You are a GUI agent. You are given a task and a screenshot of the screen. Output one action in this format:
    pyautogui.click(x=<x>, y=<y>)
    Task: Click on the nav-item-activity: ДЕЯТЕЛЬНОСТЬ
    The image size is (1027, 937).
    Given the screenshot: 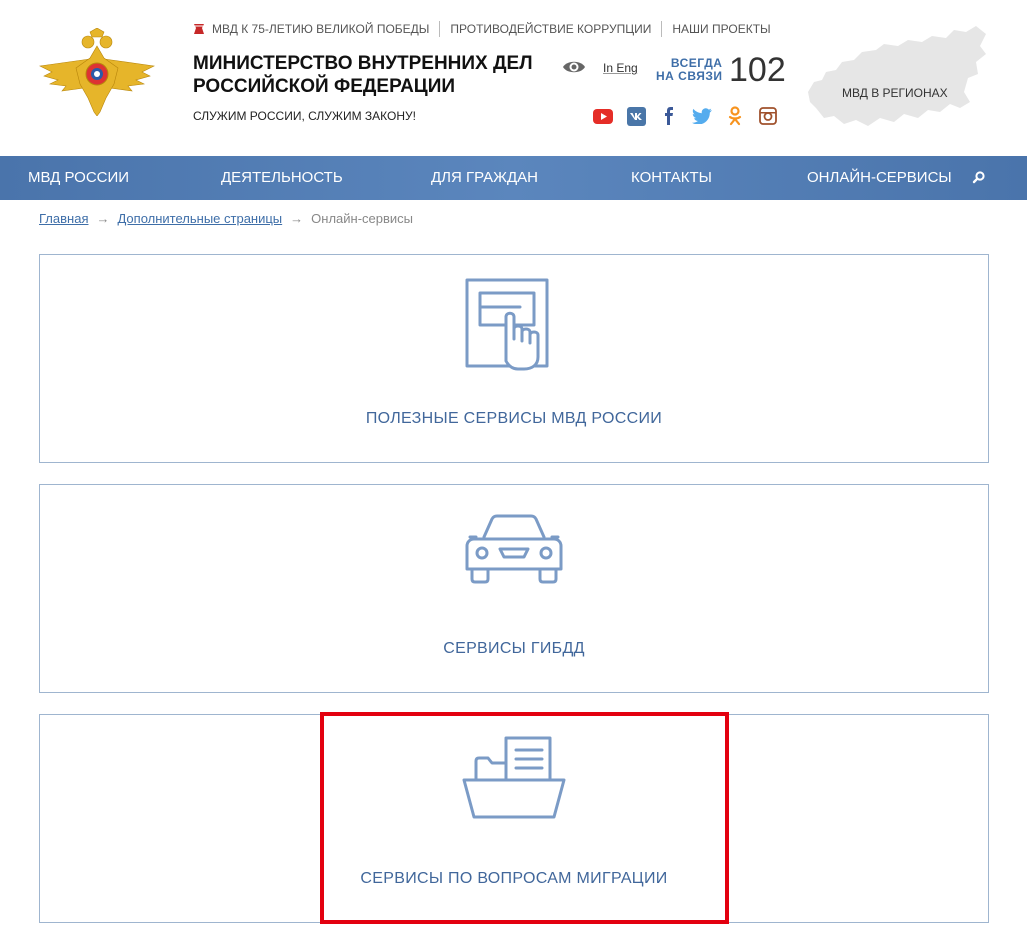 What is the action you would take?
    pyautogui.click(x=282, y=178)
    